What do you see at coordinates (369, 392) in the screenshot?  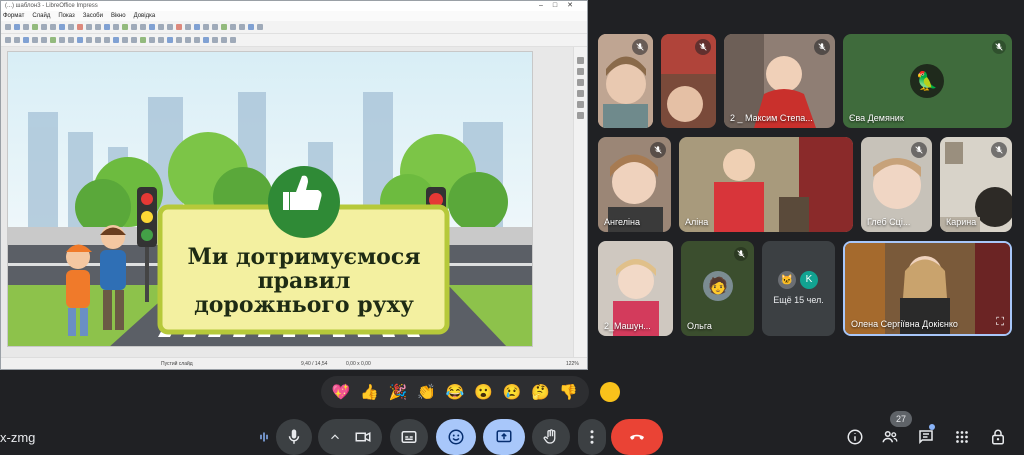 I see `reaction-thumbs-up-icon: 👍` at bounding box center [369, 392].